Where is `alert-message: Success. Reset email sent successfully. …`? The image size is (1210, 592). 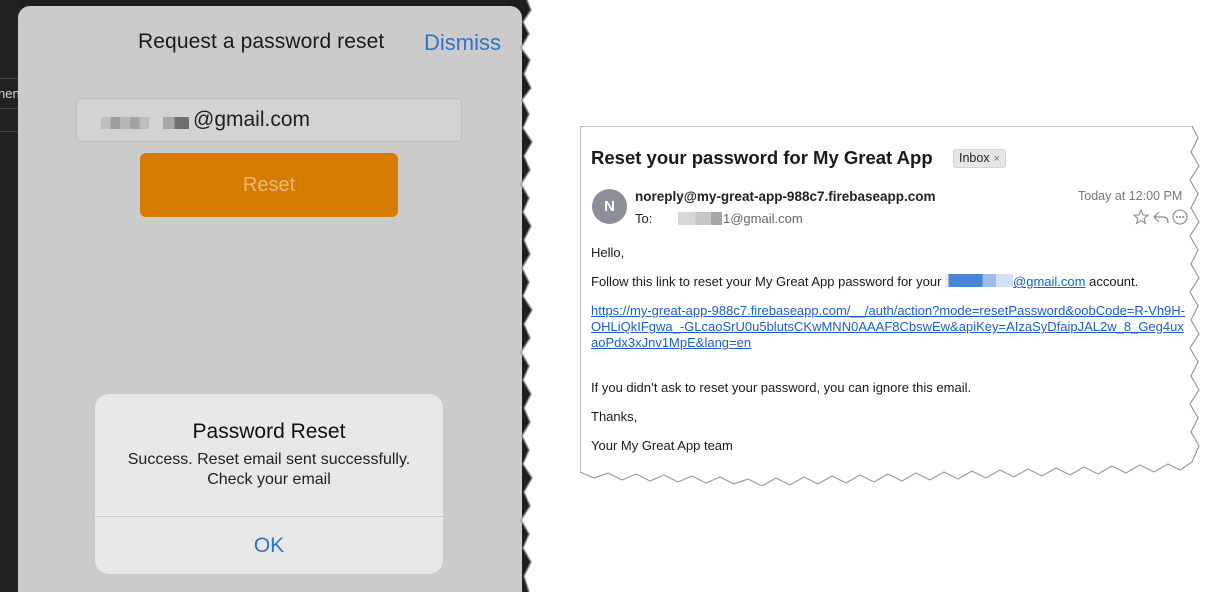
alert-message: Success. Reset email sent successfully. … is located at coordinates (269, 469).